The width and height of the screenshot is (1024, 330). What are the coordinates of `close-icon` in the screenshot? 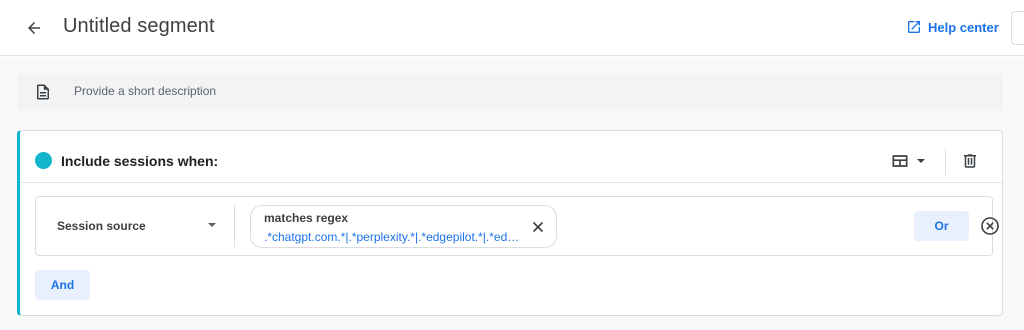 It's located at (538, 227).